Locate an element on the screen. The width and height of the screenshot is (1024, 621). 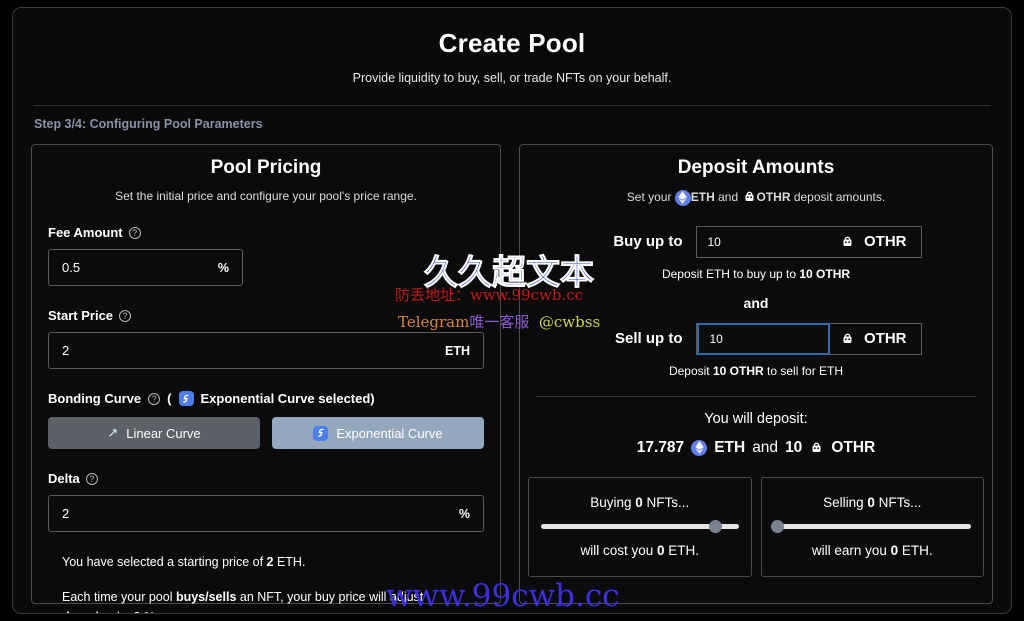
bonding-selected-note: Exponential Curve selected) is located at coordinates (287, 398).